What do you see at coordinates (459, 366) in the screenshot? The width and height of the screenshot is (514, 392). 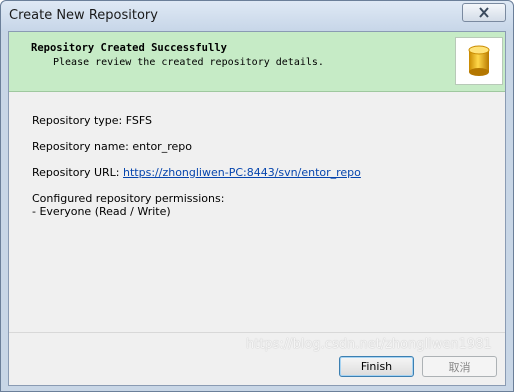 I see `cancel-button: 取消` at bounding box center [459, 366].